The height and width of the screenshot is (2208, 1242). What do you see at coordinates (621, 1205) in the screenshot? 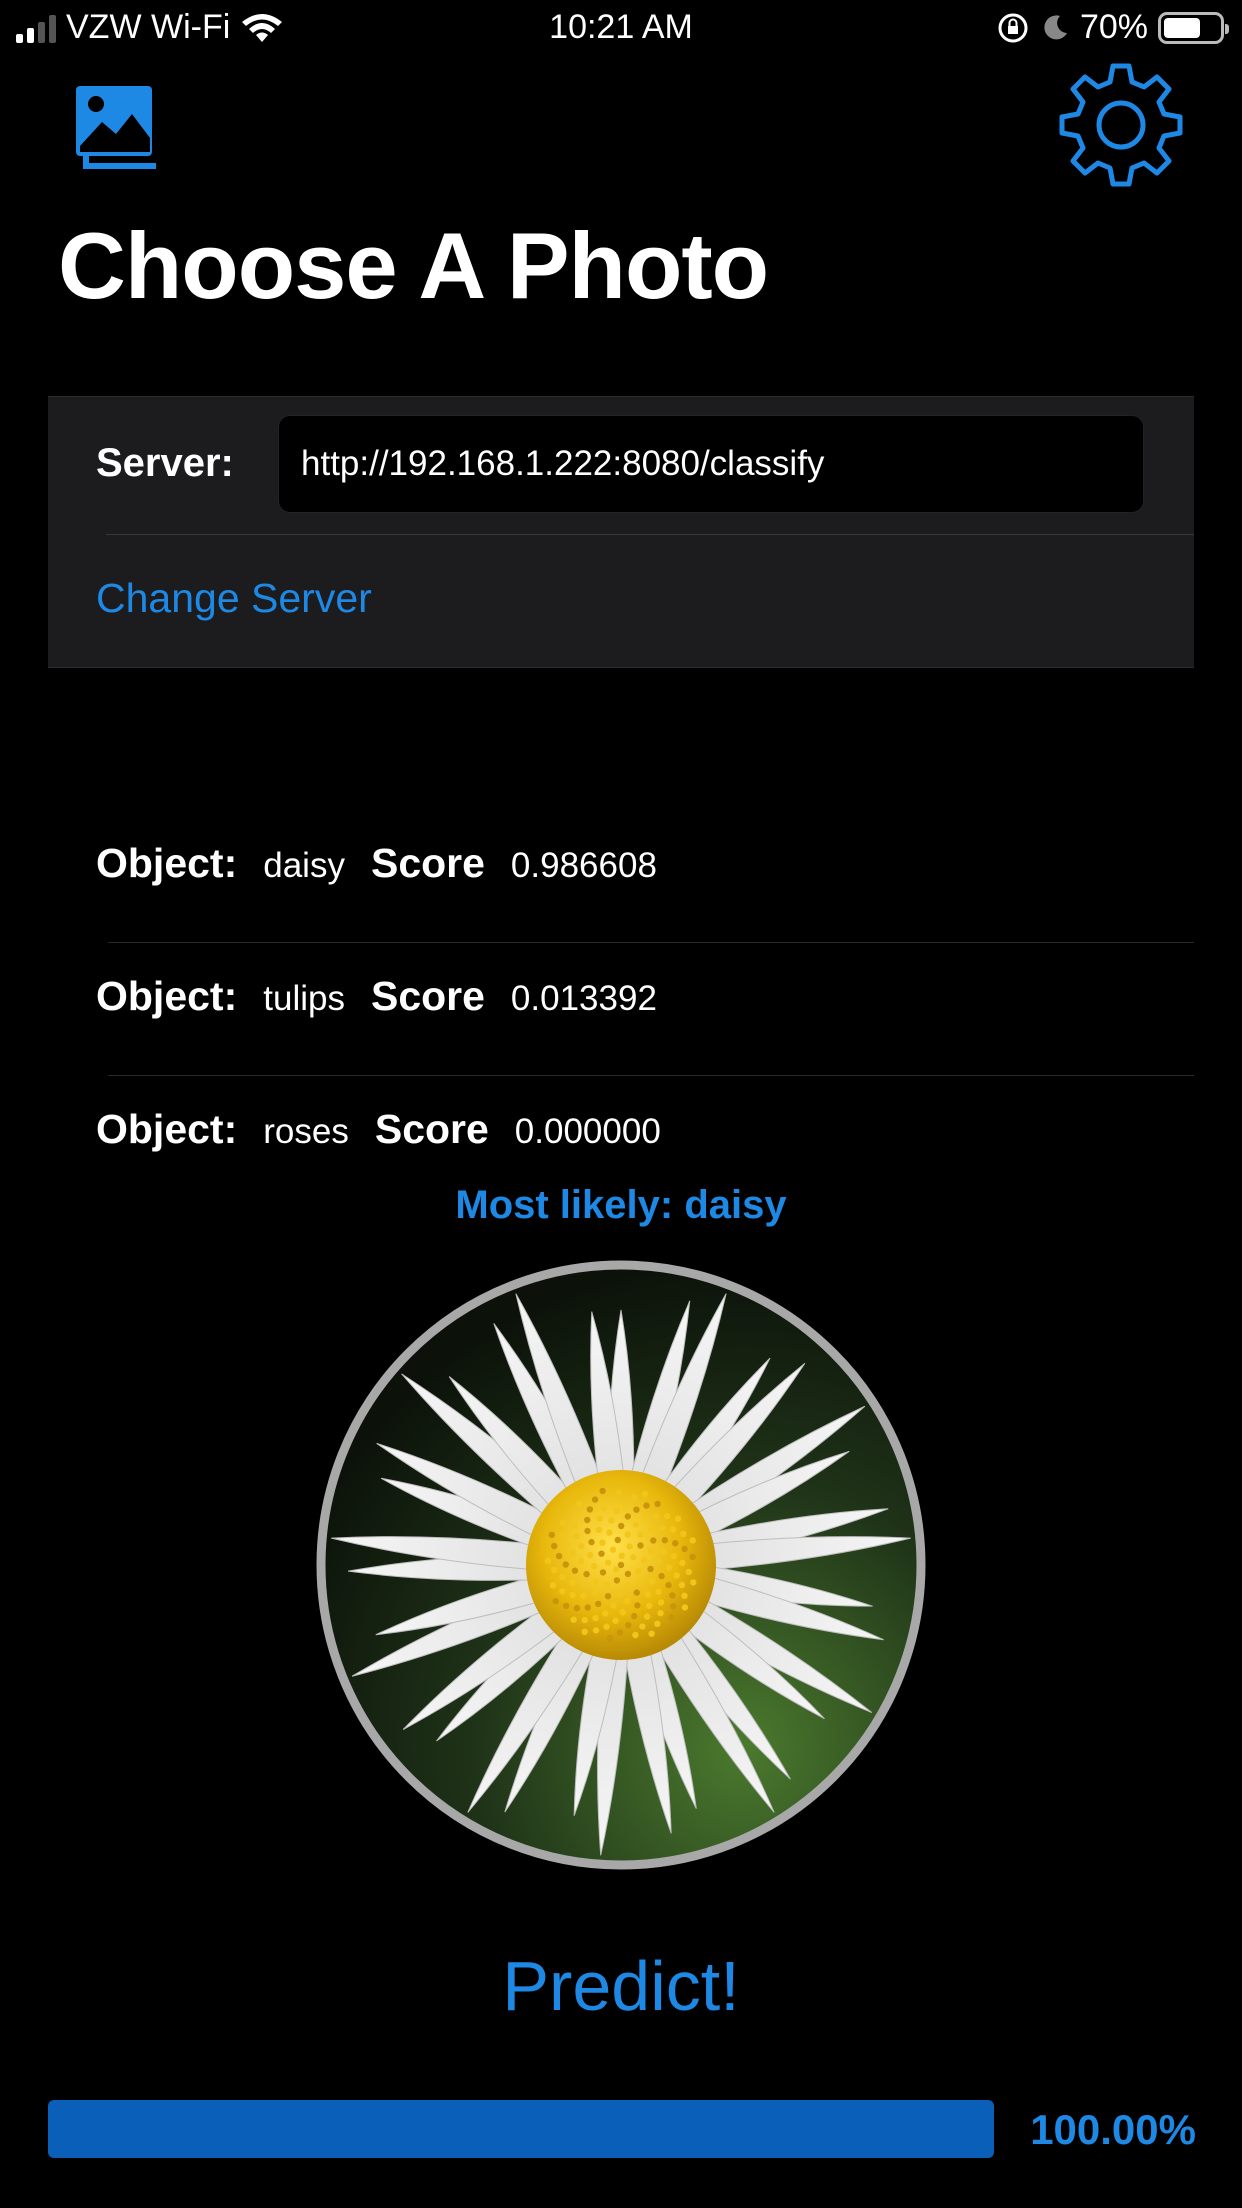
I see `most-likely-label: Most likely: daisy` at bounding box center [621, 1205].